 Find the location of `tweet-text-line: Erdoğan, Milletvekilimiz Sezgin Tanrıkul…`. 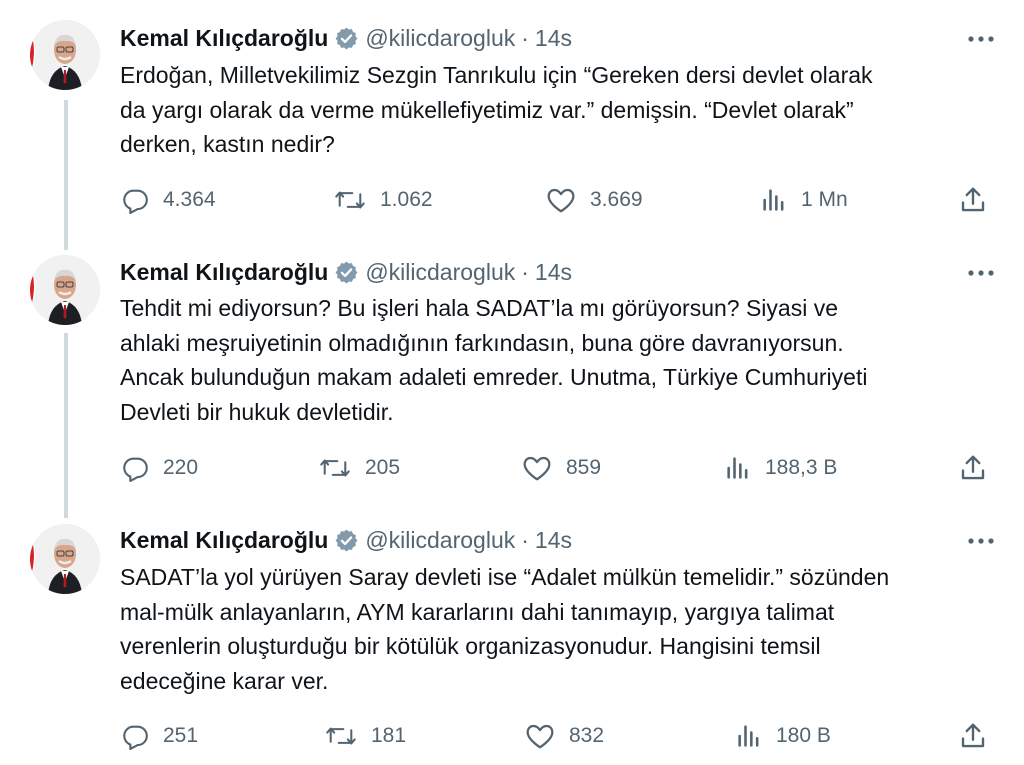

tweet-text-line: Erdoğan, Milletvekilimiz Sezgin Tanrıkul… is located at coordinates (496, 75).